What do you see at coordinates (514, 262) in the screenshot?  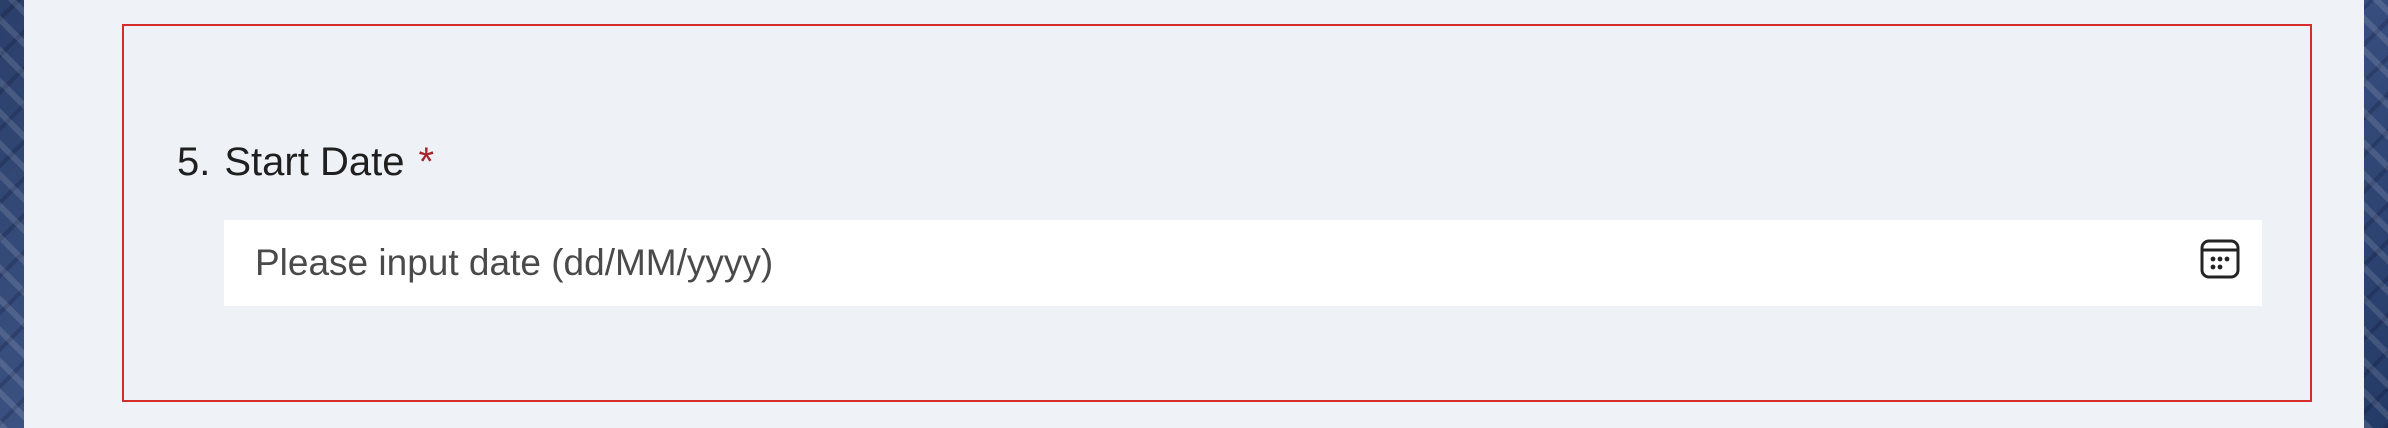 I see `date-placeholder: Please input date (dd/MM/yyyy)` at bounding box center [514, 262].